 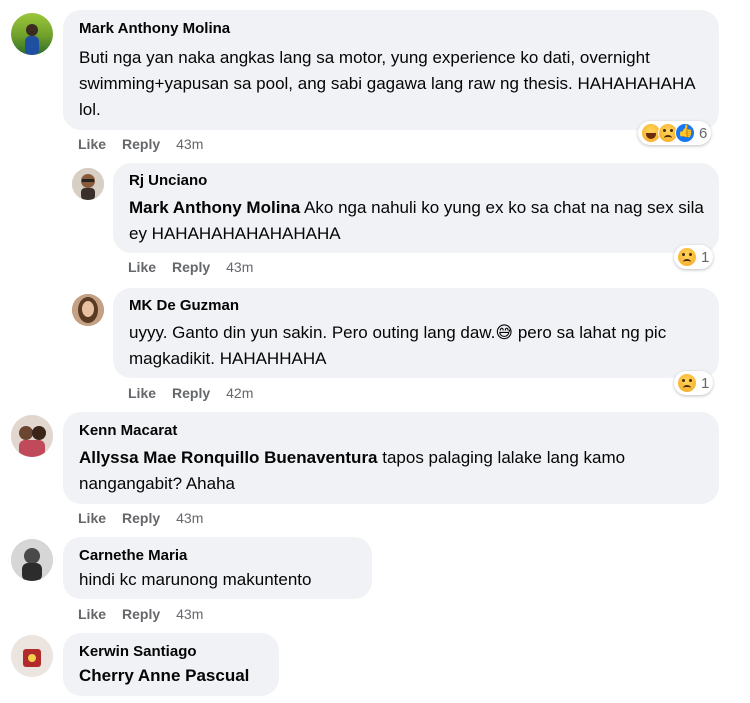 What do you see at coordinates (685, 133) in the screenshot?
I see `like-icon` at bounding box center [685, 133].